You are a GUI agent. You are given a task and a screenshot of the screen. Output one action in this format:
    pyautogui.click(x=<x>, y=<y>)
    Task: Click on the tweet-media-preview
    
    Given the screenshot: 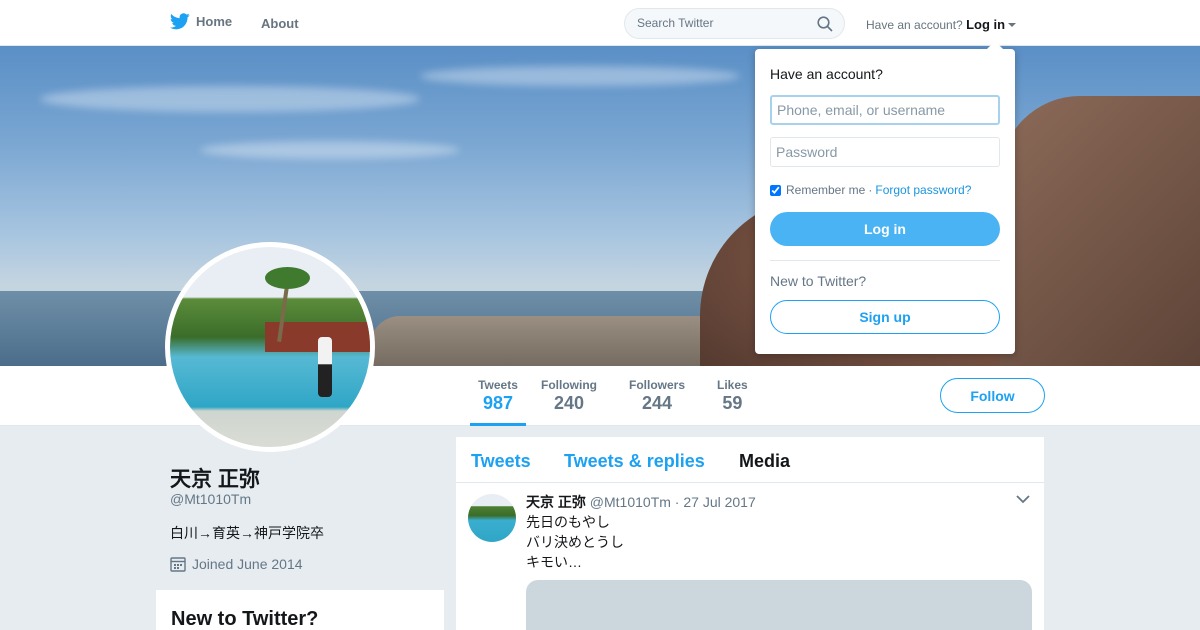 What is the action you would take?
    pyautogui.click(x=779, y=605)
    